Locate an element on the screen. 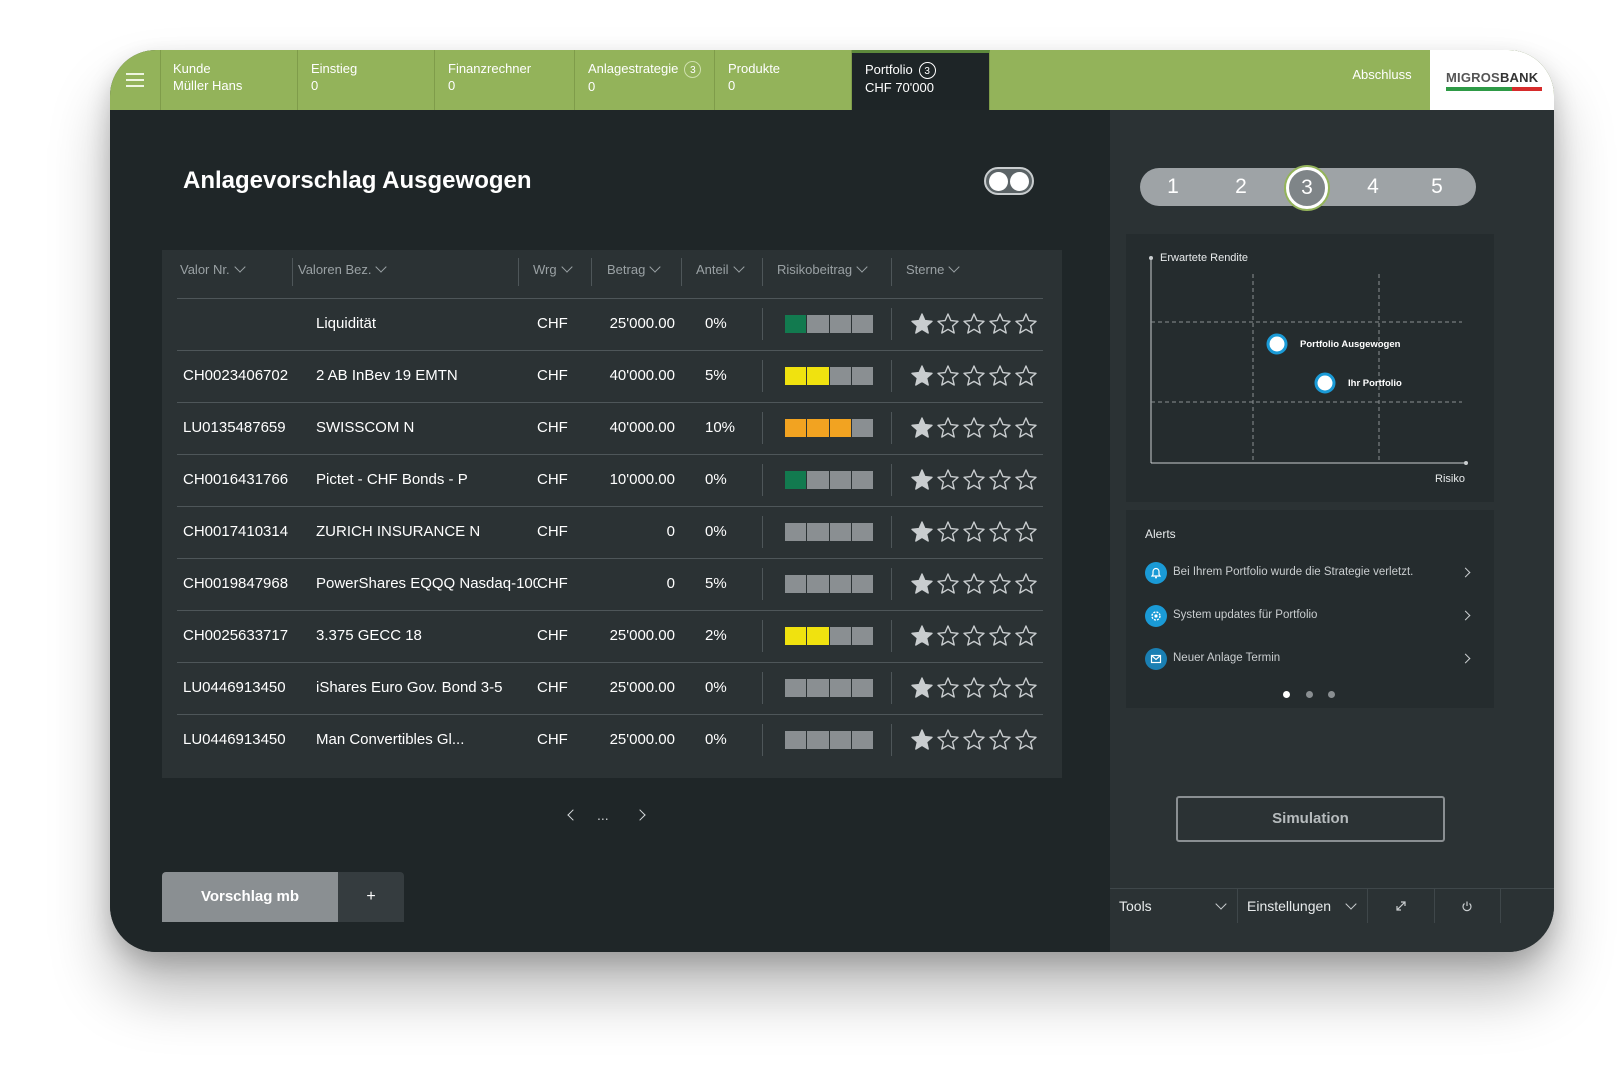 This screenshot has width=1620, height=1080. alert-item: Neuer Anlage Termin is located at coordinates (1310, 660).